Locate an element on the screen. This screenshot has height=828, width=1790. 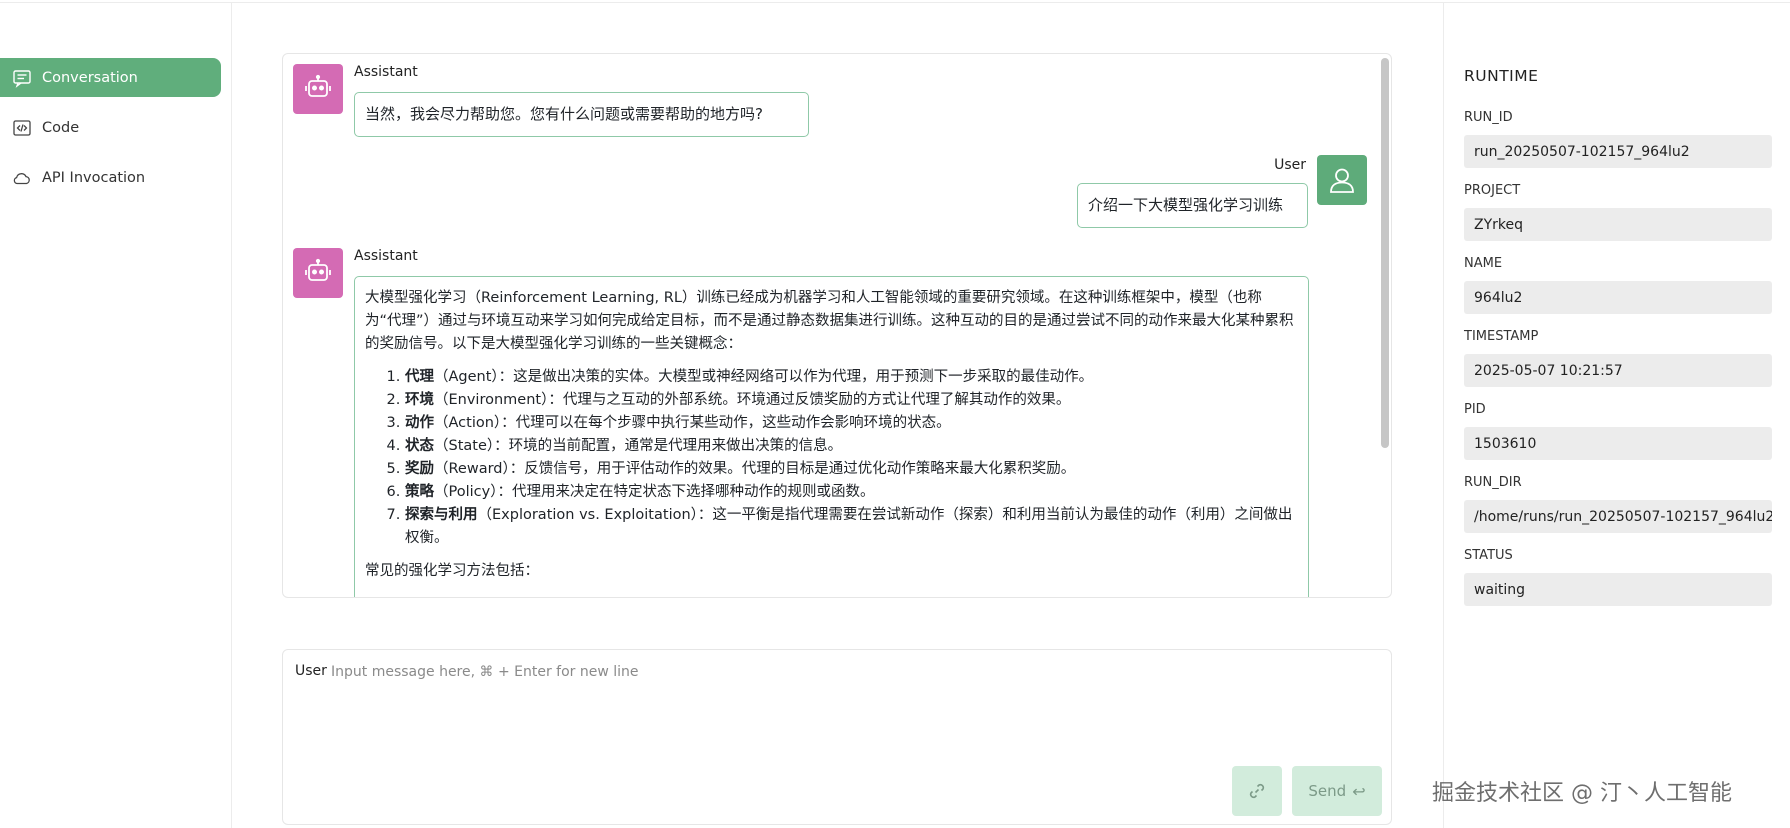
enter-icon: ↩ is located at coordinates (1359, 791).